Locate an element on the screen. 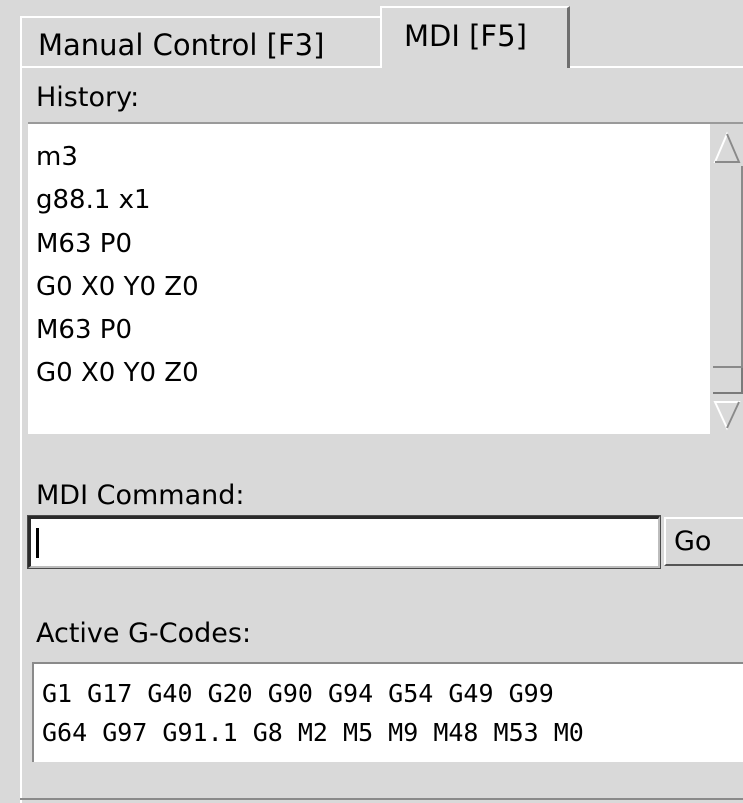  history-item: m3 is located at coordinates (117, 157).